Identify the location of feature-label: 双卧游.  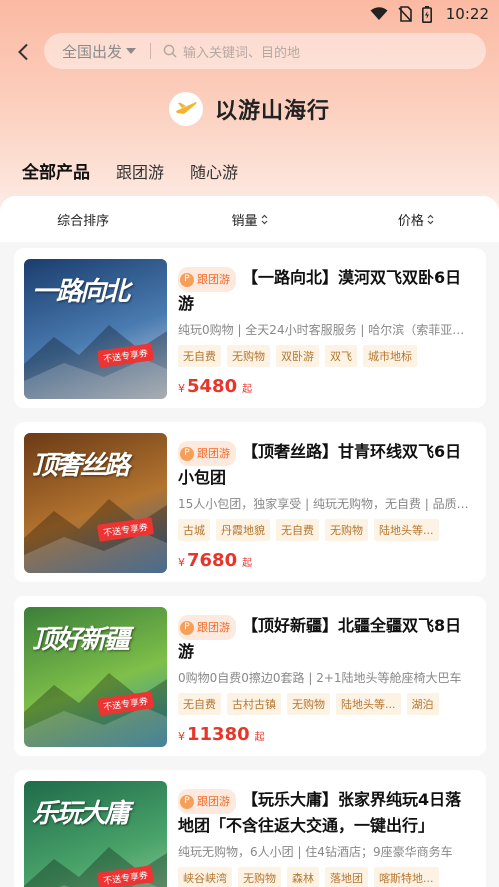
(297, 356).